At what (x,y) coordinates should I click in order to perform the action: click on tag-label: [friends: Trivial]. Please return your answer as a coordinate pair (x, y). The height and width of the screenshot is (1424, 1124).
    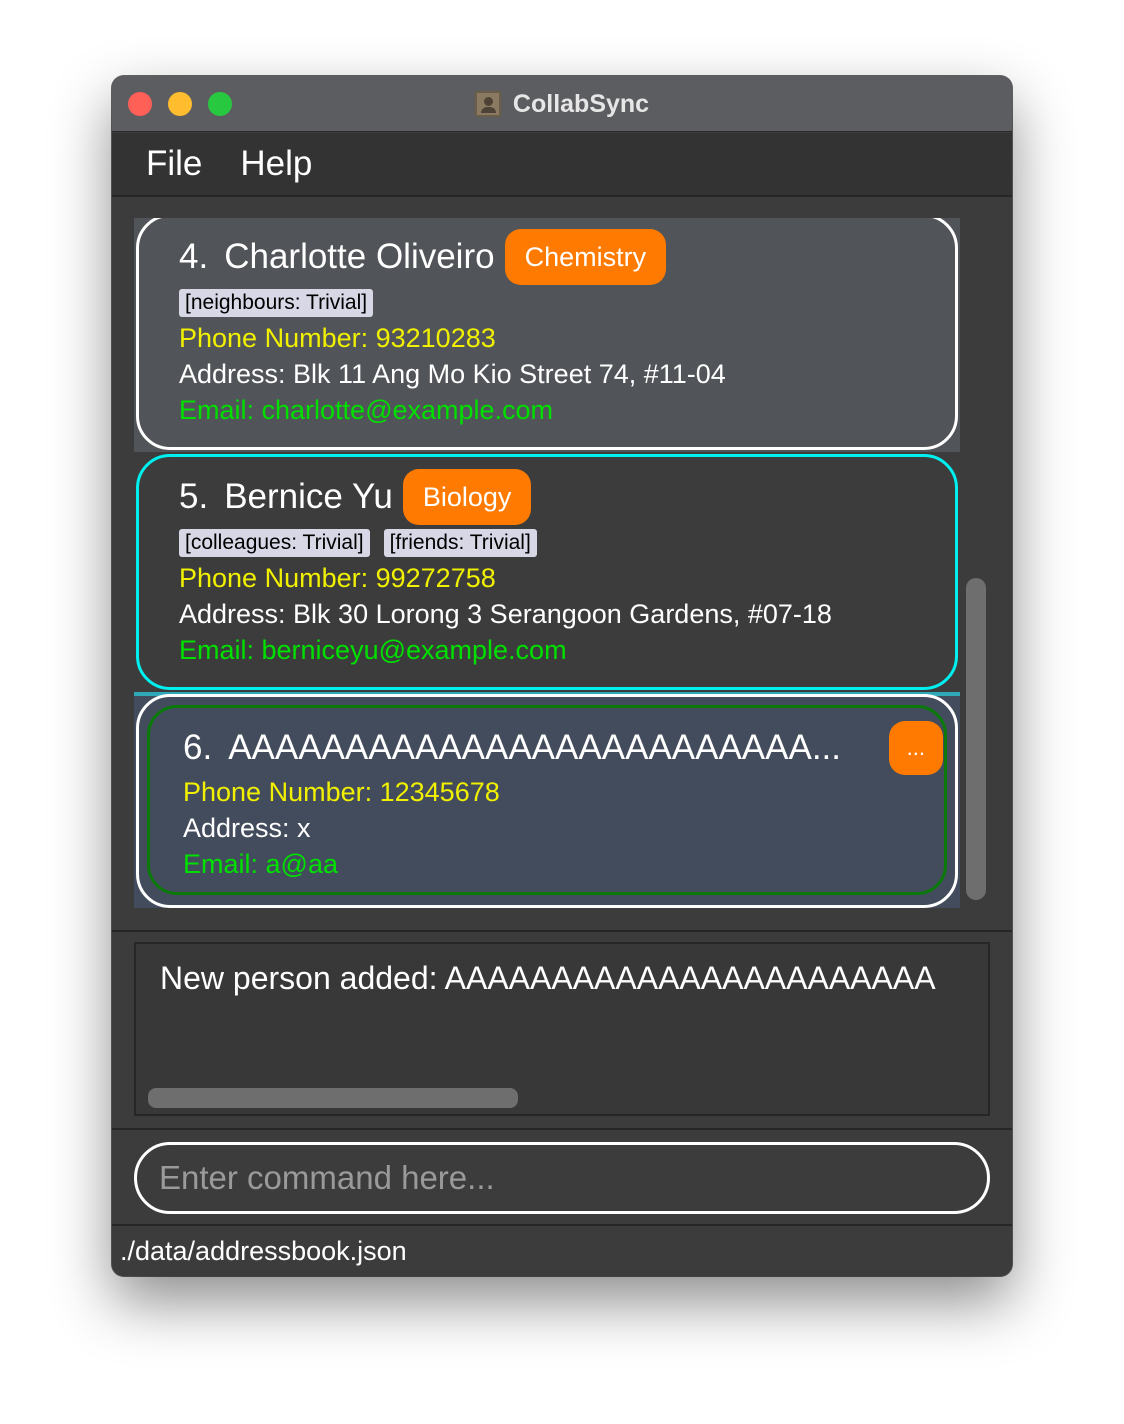
    Looking at the image, I should click on (460, 543).